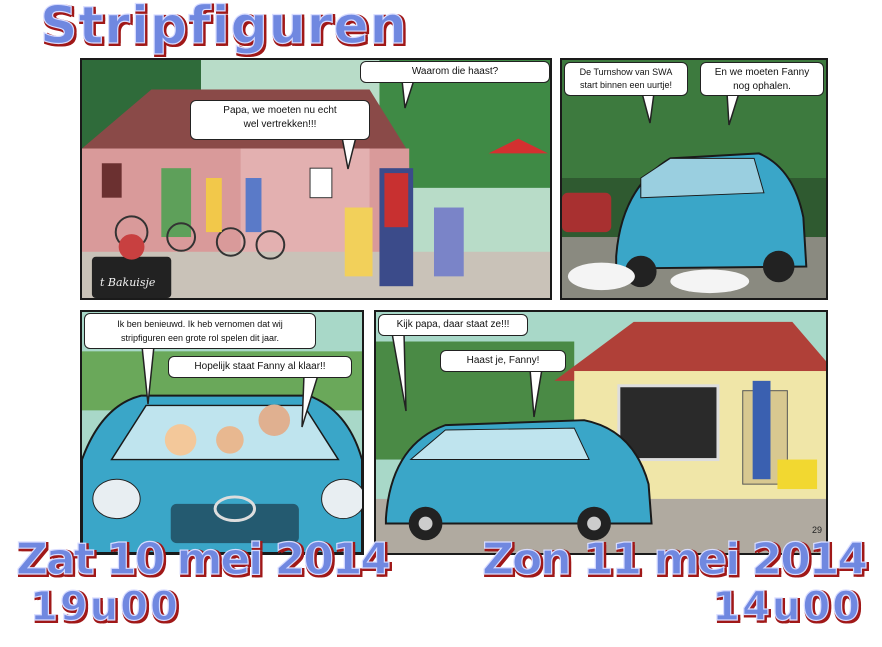 This screenshot has width=882, height=647. Describe the element at coordinates (626, 85) in the screenshot. I see `bubble-line: start binnen een uurtje!` at that location.